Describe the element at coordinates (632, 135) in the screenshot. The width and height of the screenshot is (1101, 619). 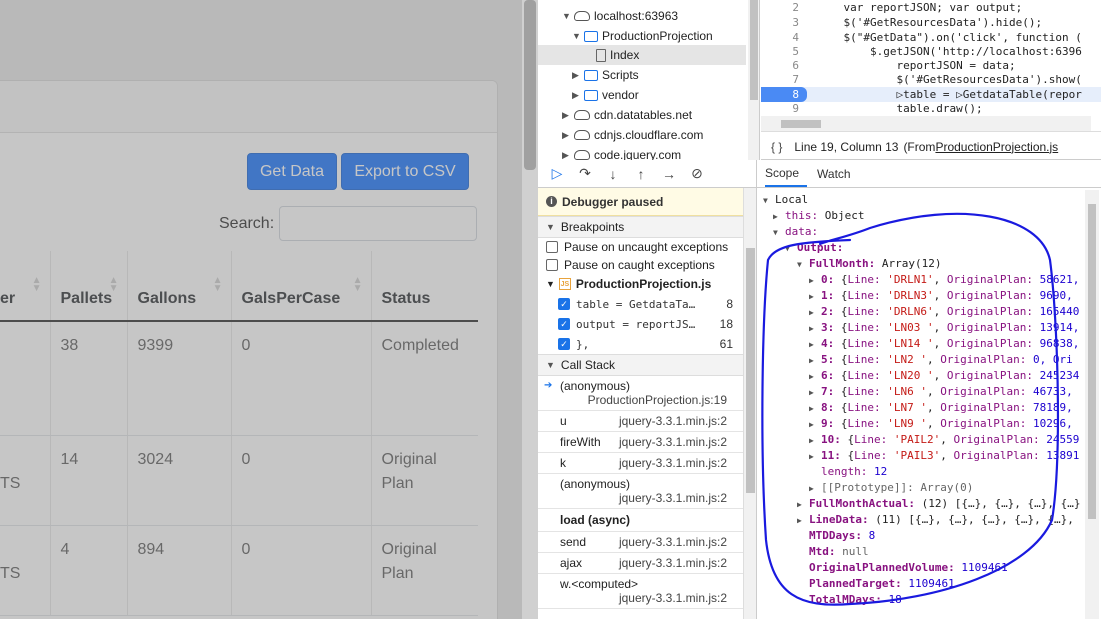
I see `nav-item-cloudflare: ▶ cdnjs.cloudflare.com` at that location.